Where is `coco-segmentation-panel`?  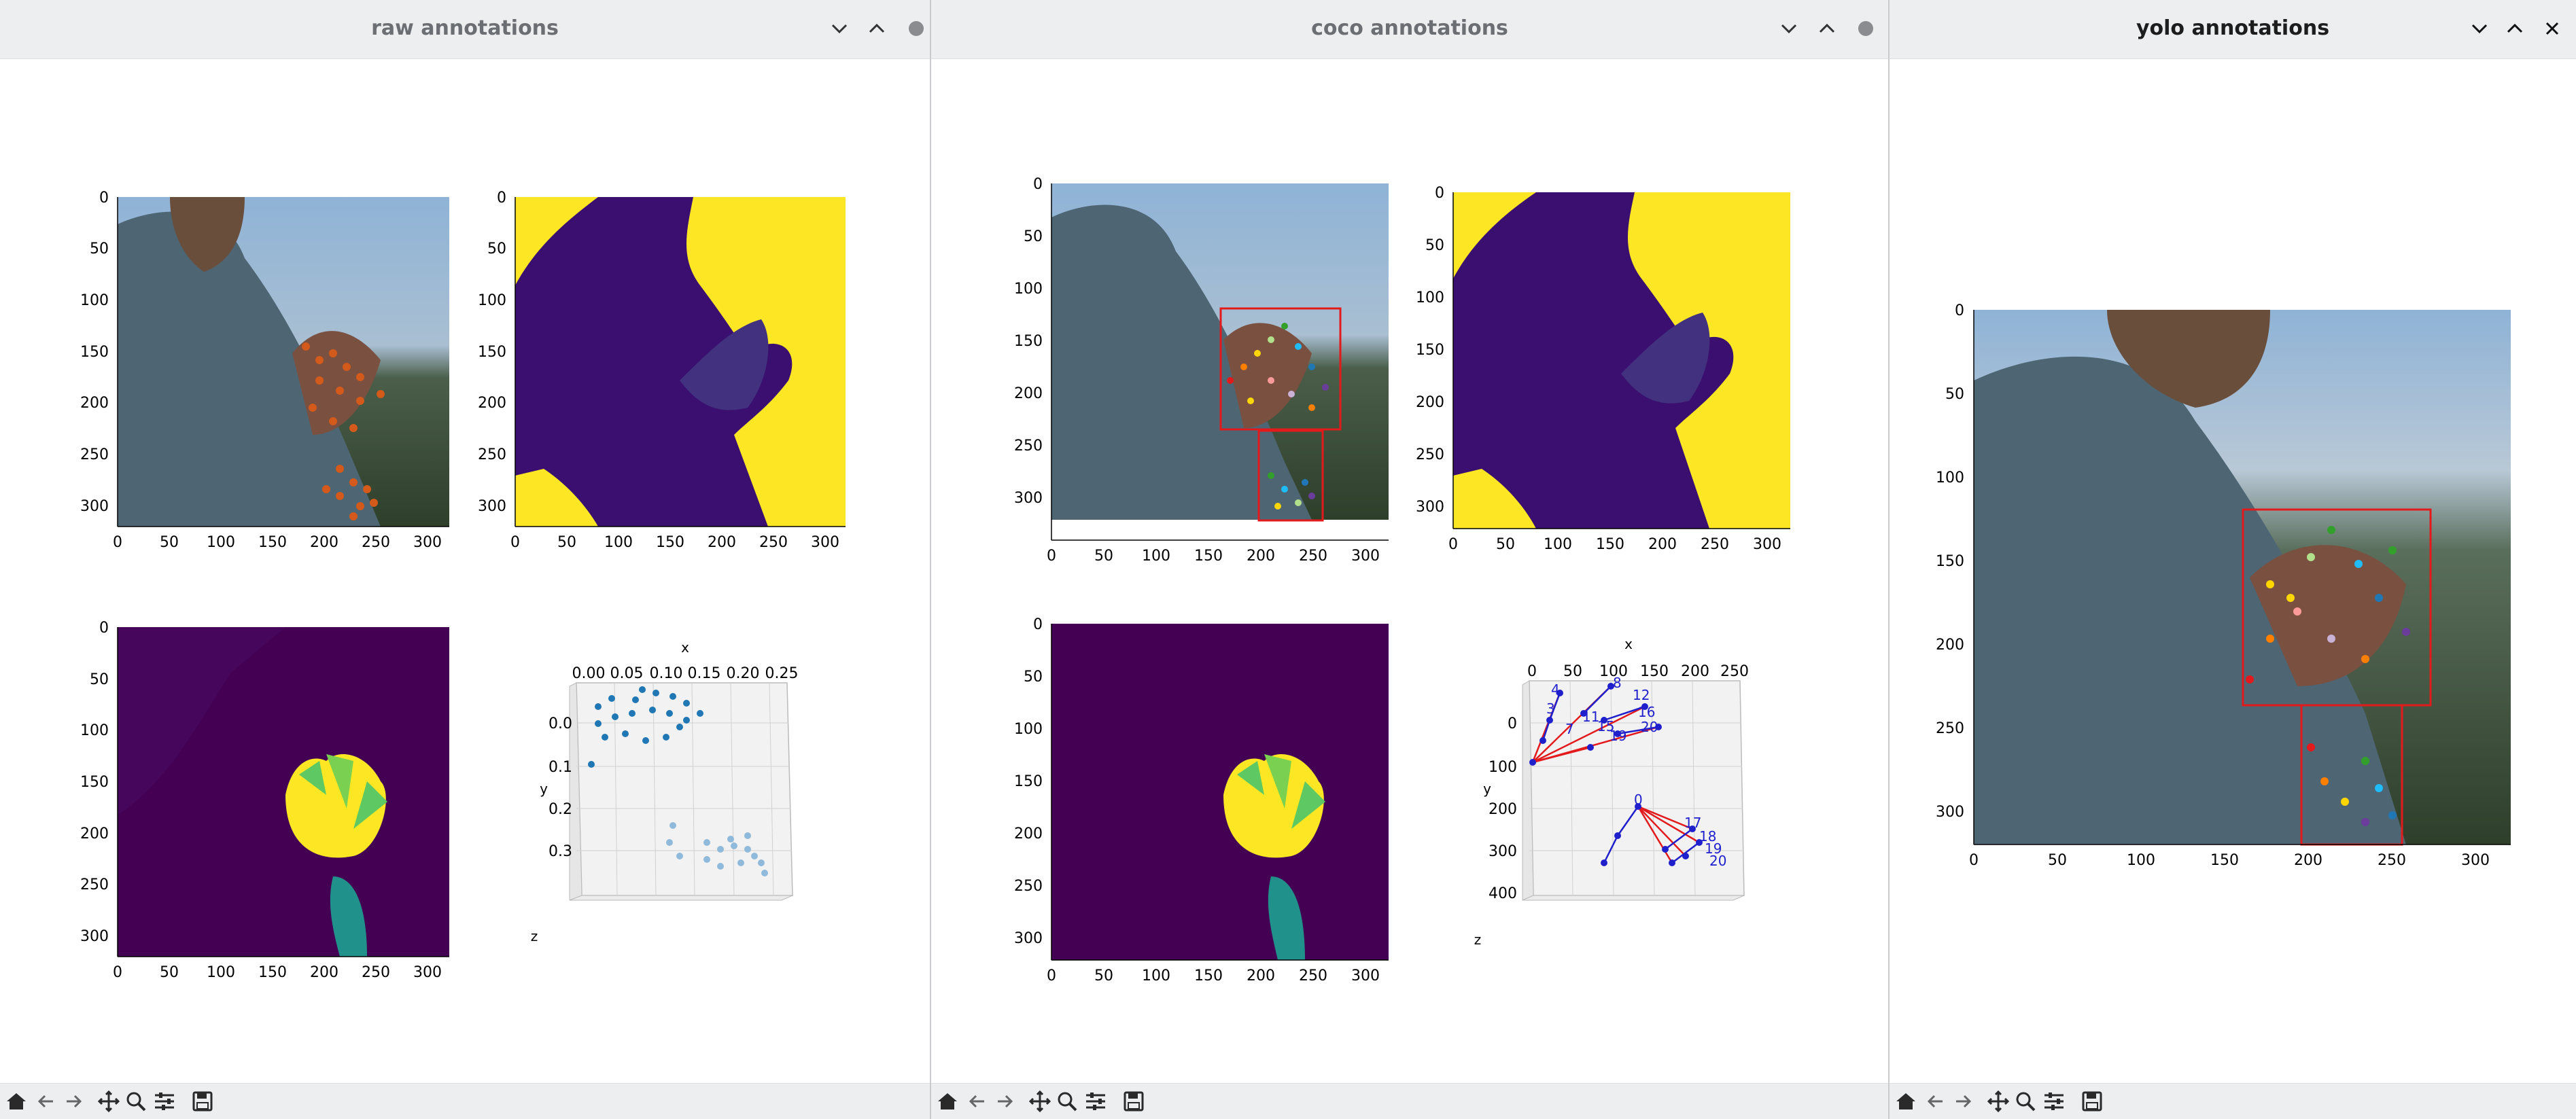 coco-segmentation-panel is located at coordinates (1621, 360).